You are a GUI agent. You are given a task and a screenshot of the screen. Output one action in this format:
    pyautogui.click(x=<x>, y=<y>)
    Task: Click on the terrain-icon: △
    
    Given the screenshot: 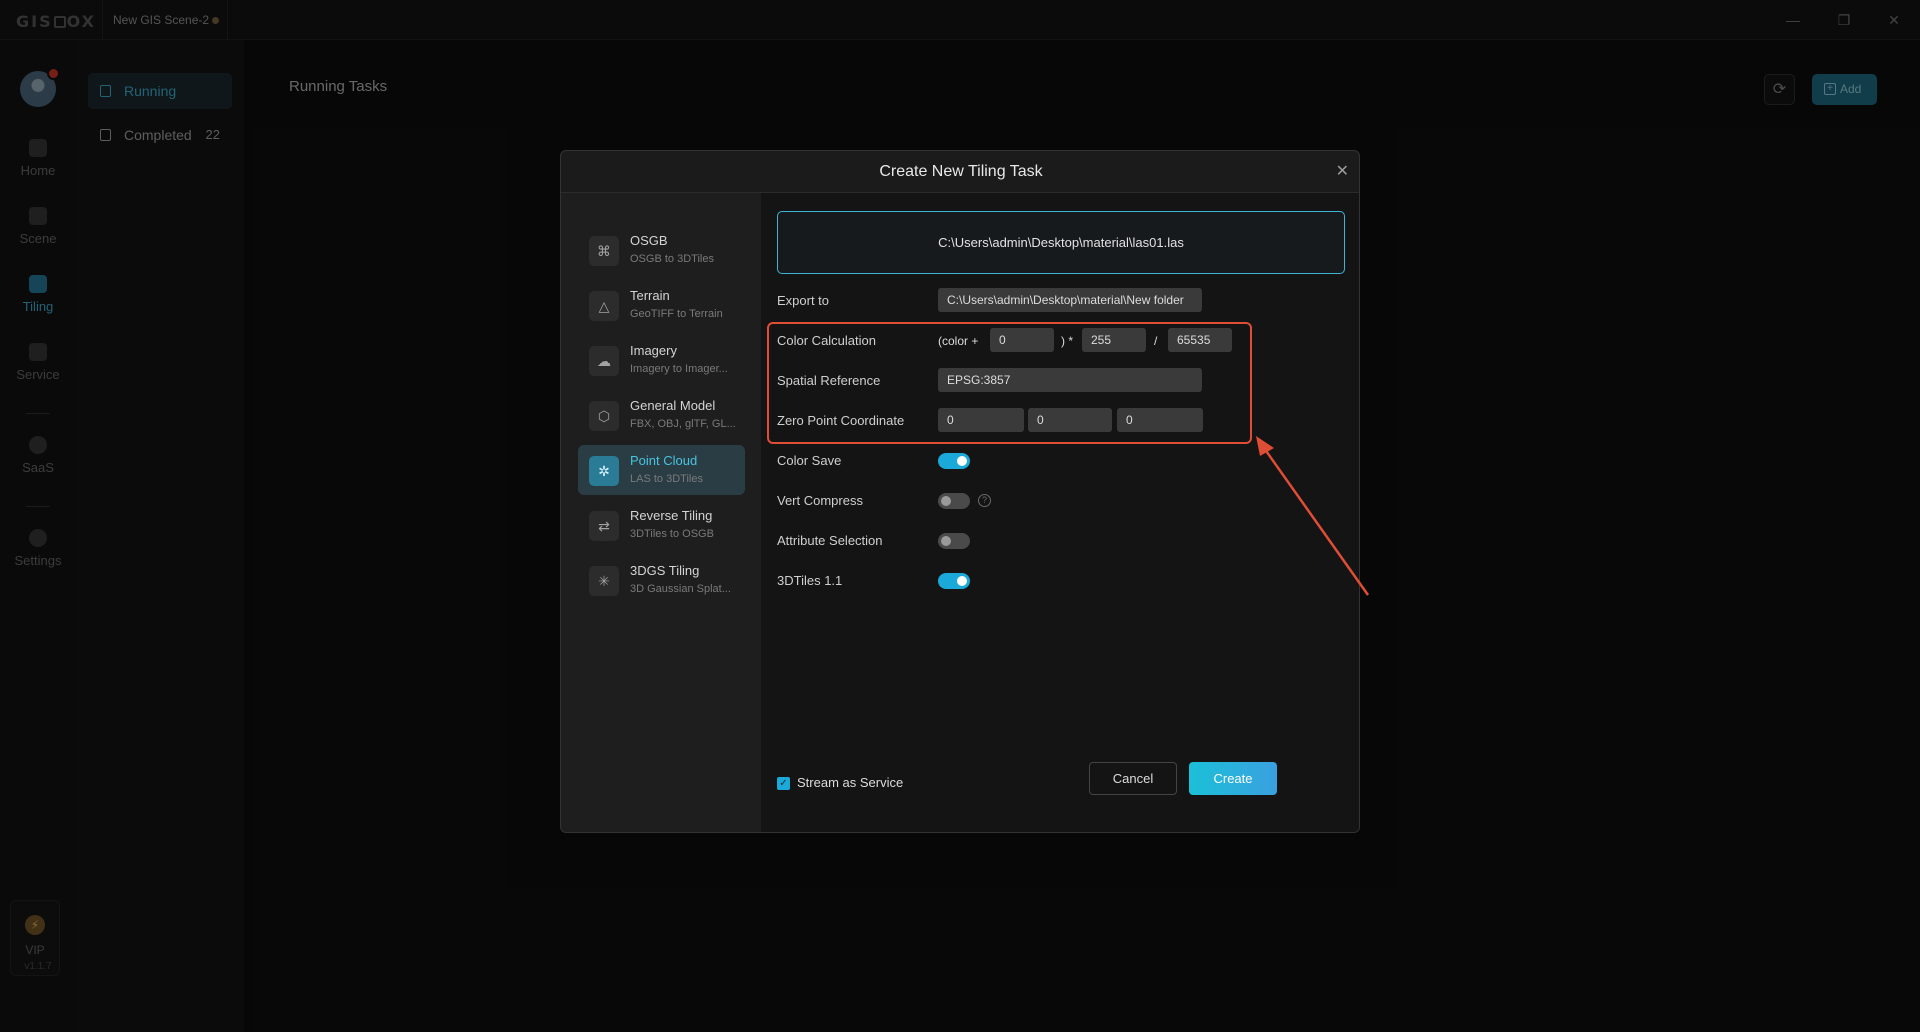 What is the action you would take?
    pyautogui.click(x=604, y=306)
    